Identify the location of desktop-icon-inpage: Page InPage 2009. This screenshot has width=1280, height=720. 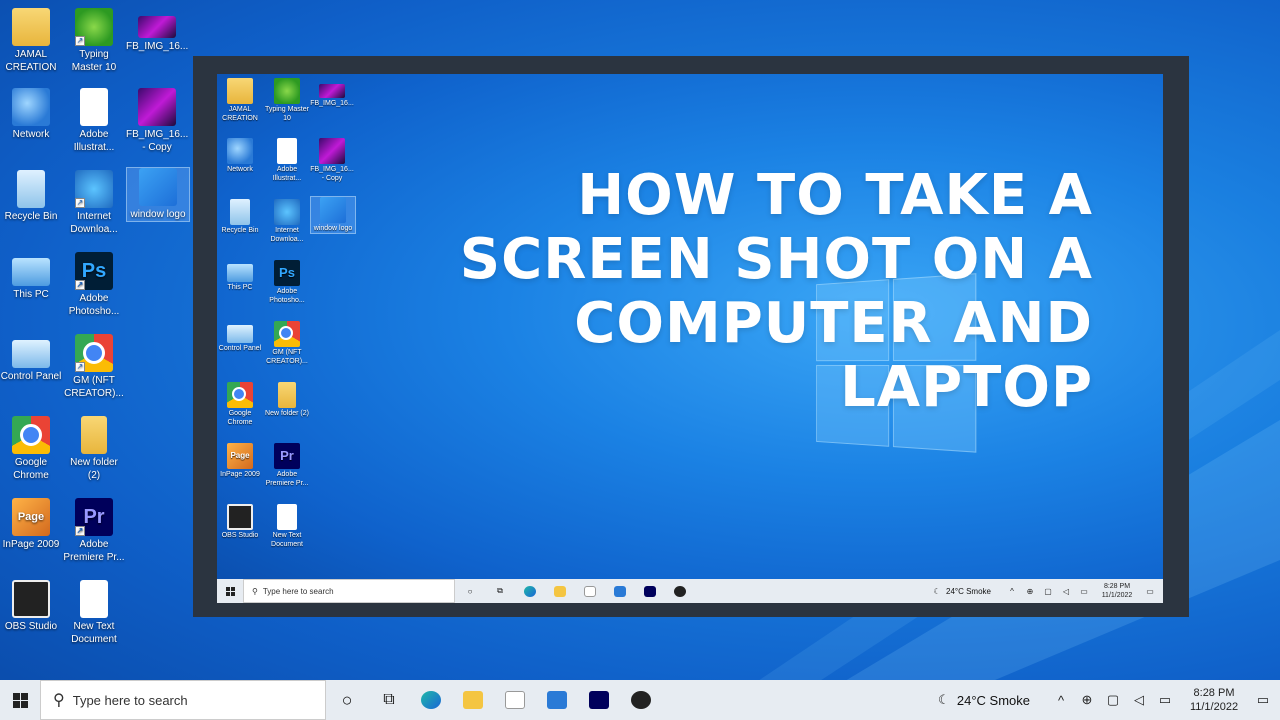
(31, 524).